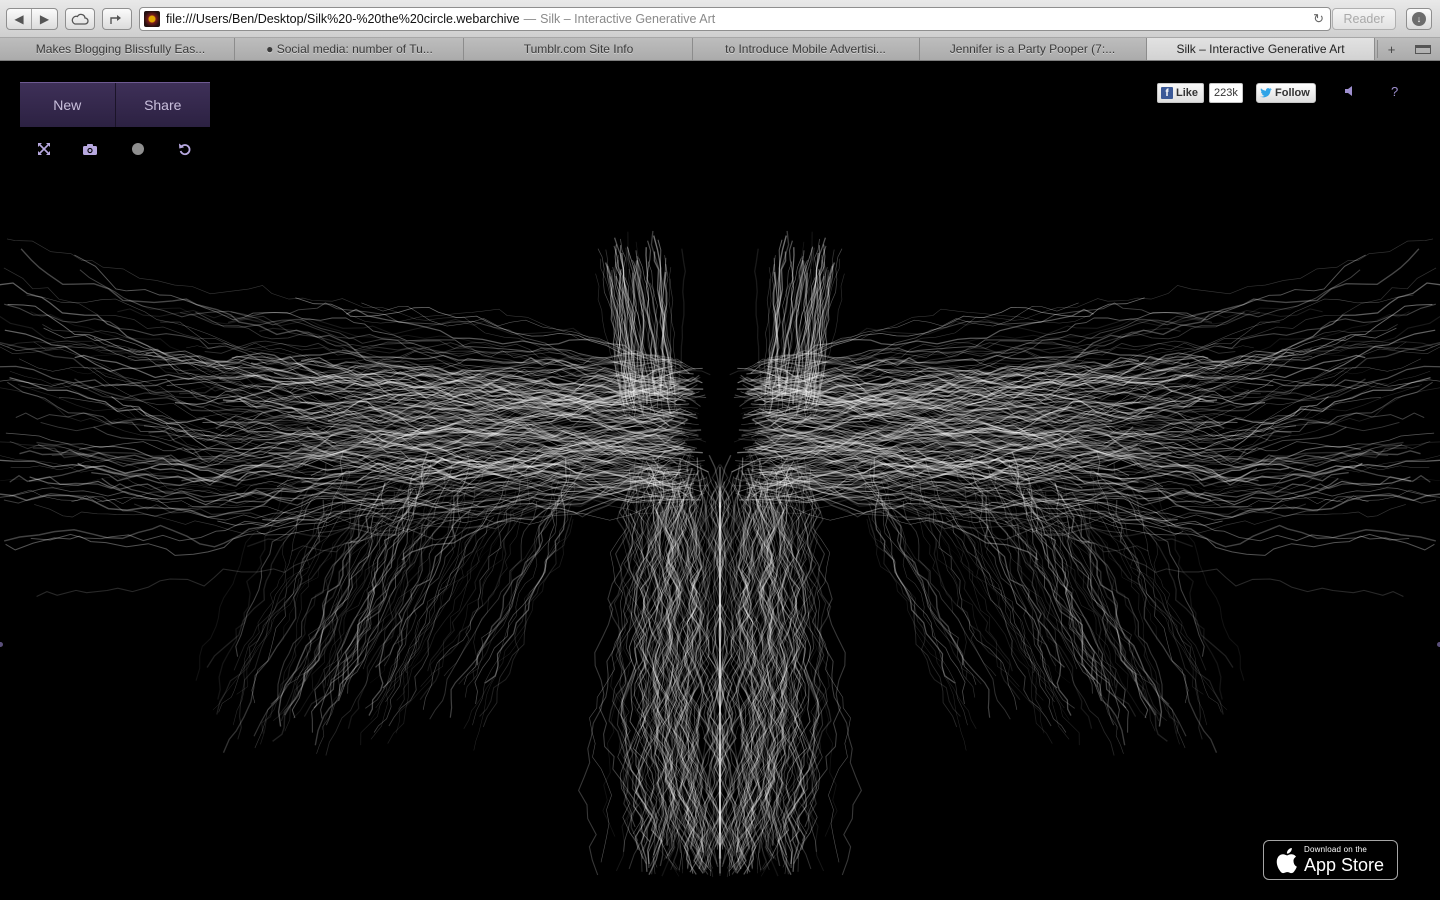 The width and height of the screenshot is (1440, 900). What do you see at coordinates (1336, 849) in the screenshot?
I see `appstore-small-text: Download on the` at bounding box center [1336, 849].